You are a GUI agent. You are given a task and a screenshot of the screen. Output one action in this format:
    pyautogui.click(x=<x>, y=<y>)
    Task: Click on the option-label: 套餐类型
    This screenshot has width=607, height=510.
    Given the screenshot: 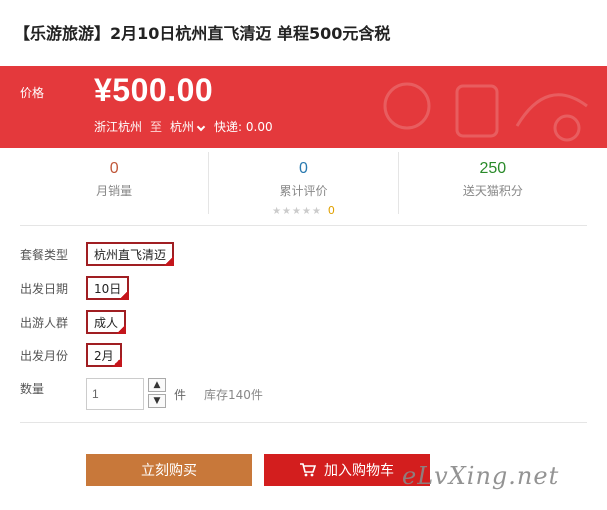 What is the action you would take?
    pyautogui.click(x=44, y=254)
    